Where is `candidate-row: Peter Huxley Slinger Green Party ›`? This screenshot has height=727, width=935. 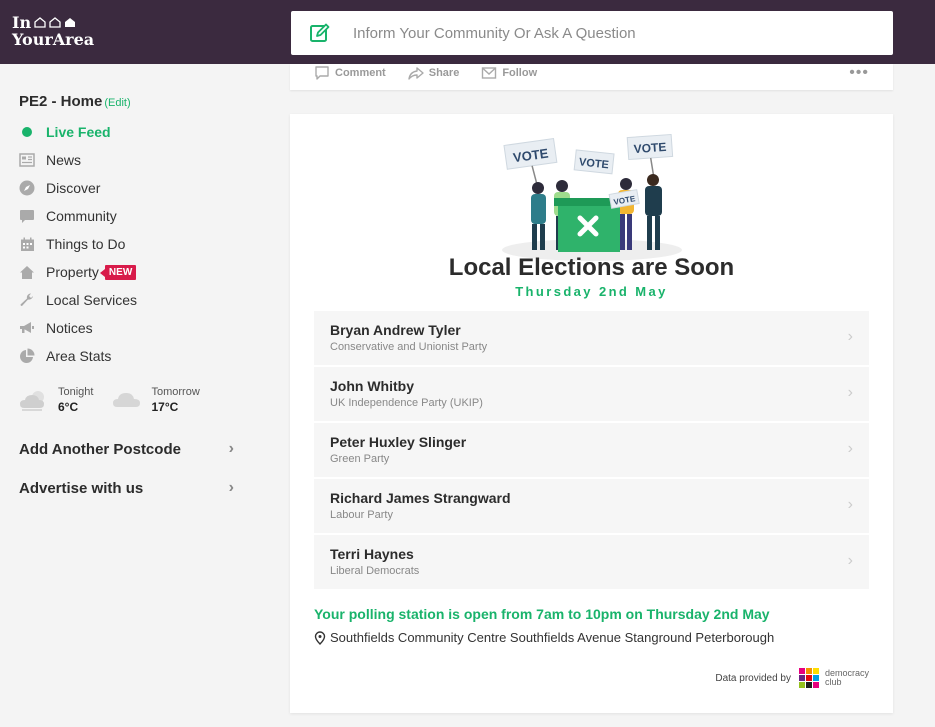
candidate-row: Peter Huxley Slinger Green Party › is located at coordinates (591, 450).